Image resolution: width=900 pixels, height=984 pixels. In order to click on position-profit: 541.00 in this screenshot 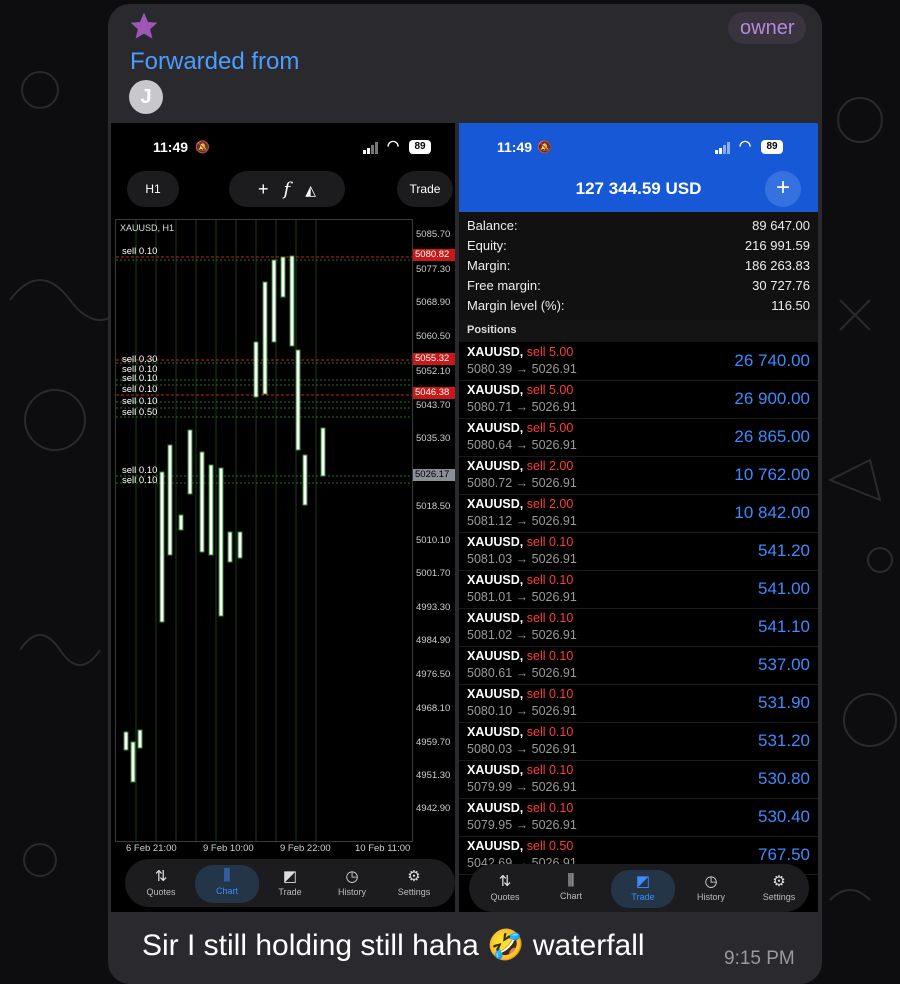, I will do `click(784, 588)`.